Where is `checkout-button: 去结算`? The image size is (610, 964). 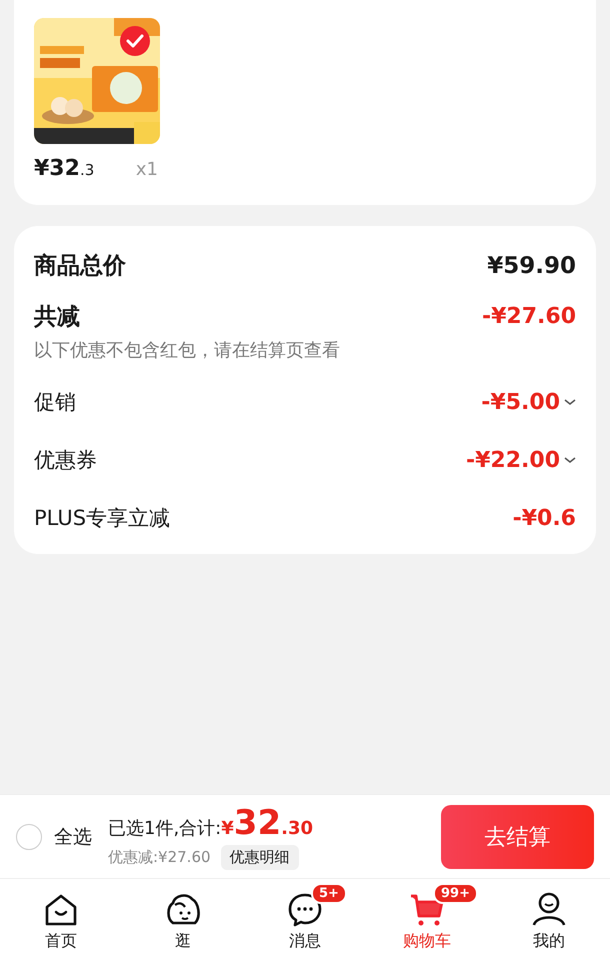
checkout-button: 去结算 is located at coordinates (517, 836).